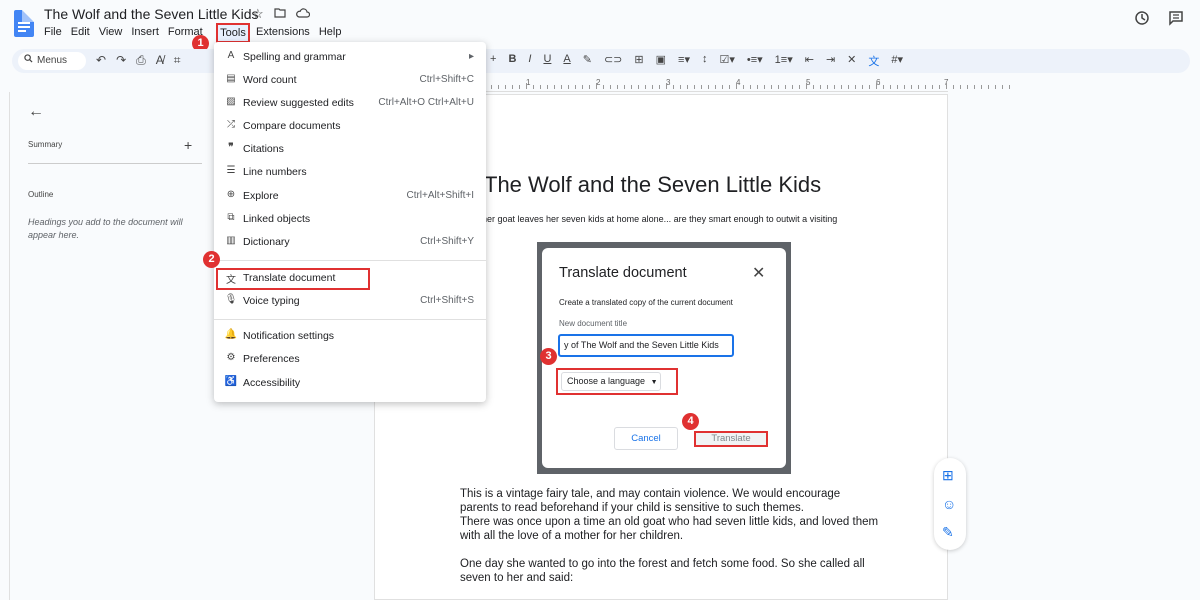 The height and width of the screenshot is (600, 1200). What do you see at coordinates (231, 194) in the screenshot?
I see `explore-icon: ⊕` at bounding box center [231, 194].